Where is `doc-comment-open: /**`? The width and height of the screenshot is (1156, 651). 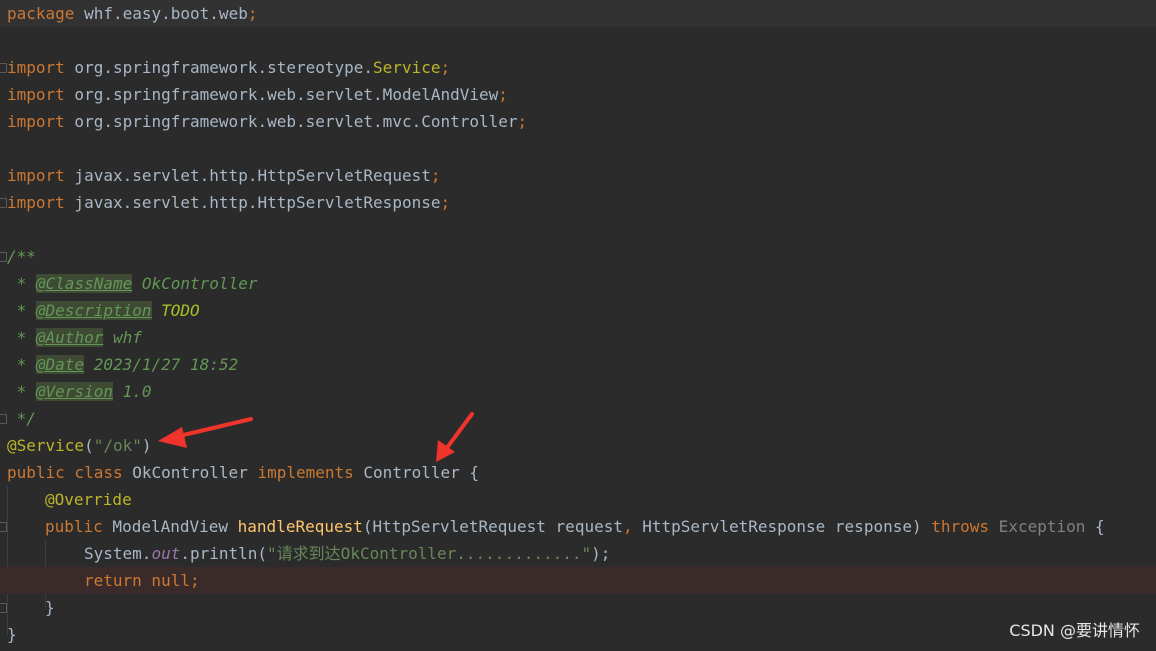
doc-comment-open: /** is located at coordinates (21, 256).